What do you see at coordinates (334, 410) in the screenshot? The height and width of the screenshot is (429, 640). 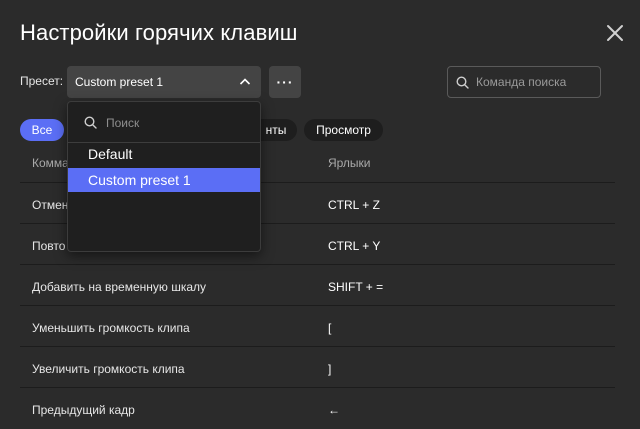 I see `shortcut-keys: ←` at bounding box center [334, 410].